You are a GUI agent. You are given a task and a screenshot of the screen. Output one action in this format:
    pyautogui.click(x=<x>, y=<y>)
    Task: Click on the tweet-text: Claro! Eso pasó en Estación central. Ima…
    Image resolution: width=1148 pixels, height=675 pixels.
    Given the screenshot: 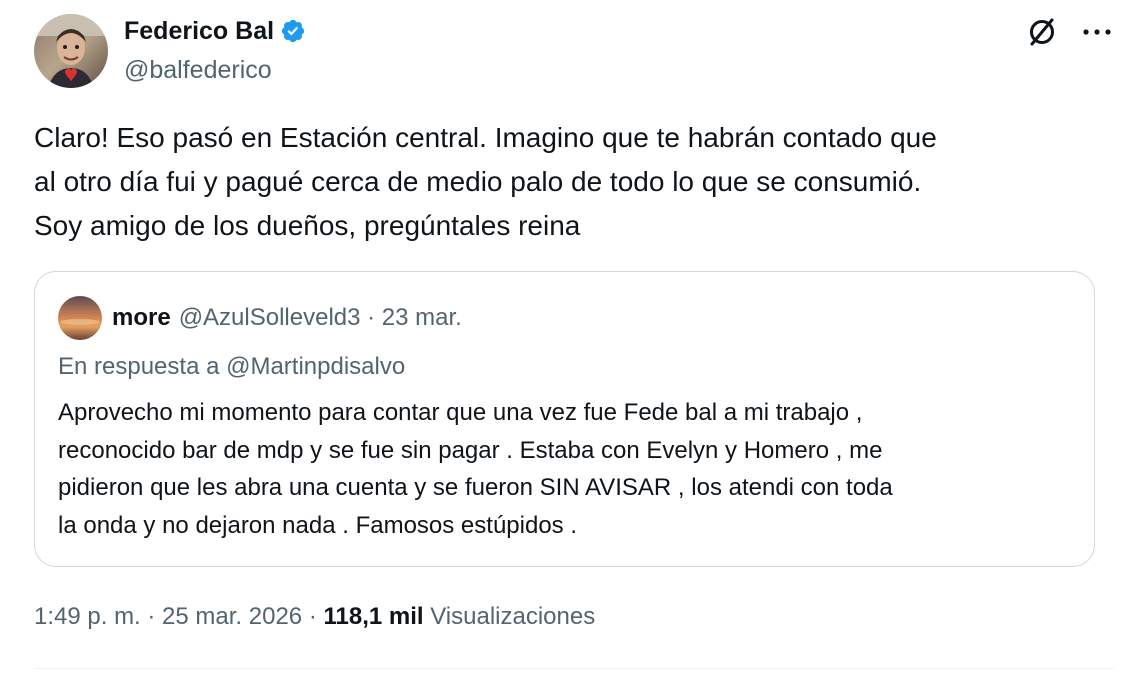 What is the action you would take?
    pyautogui.click(x=485, y=181)
    